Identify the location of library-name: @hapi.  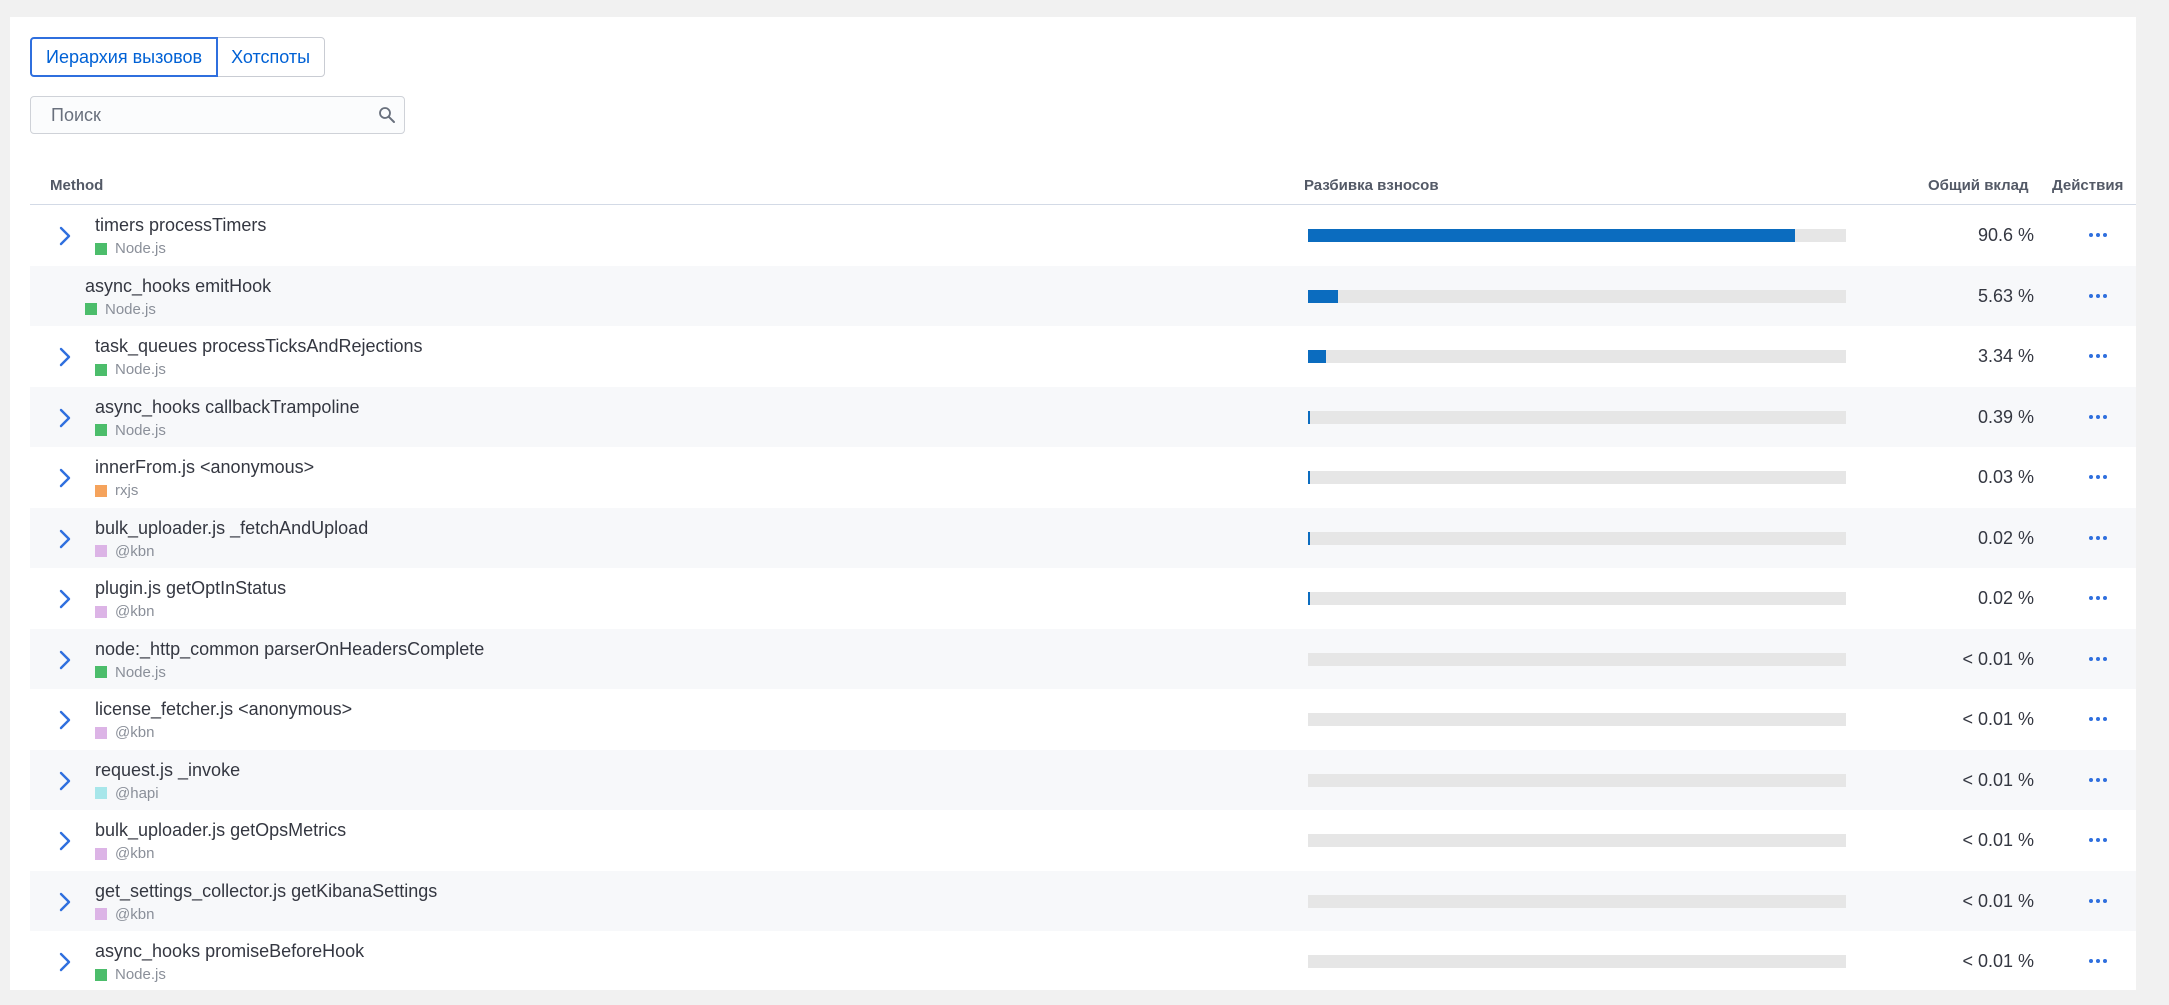
(137, 793).